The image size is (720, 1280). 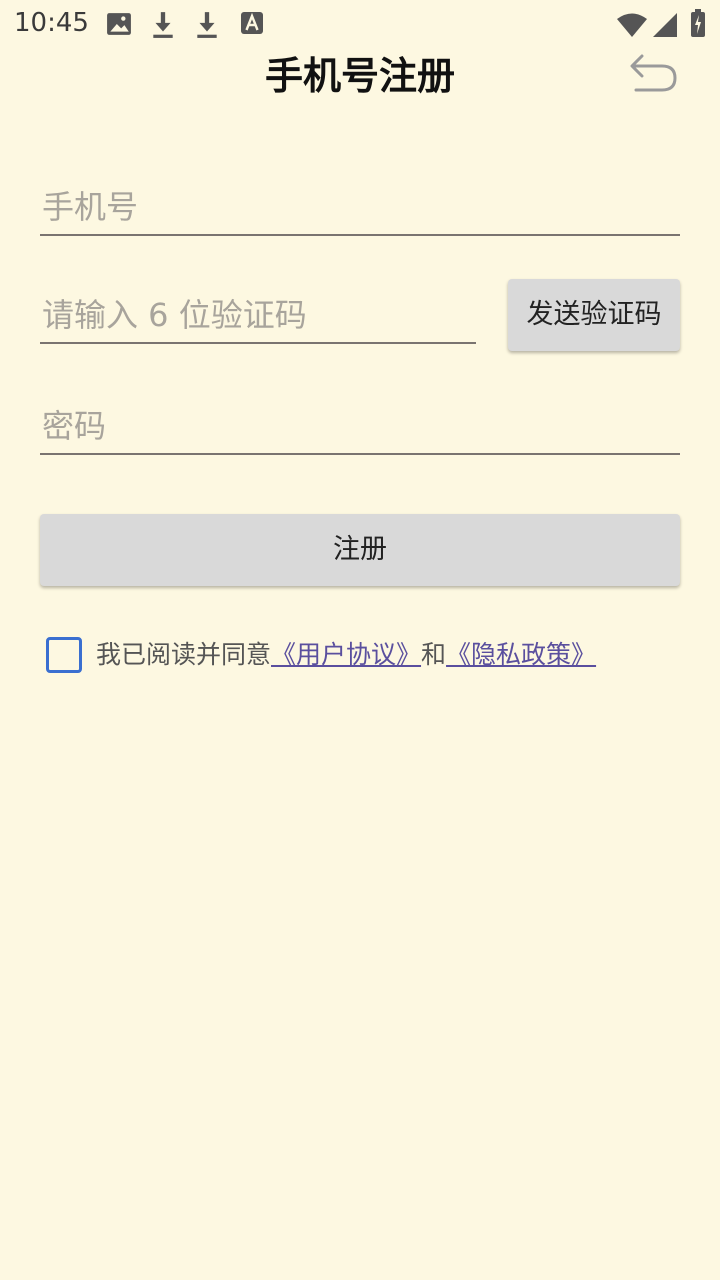 What do you see at coordinates (665, 25) in the screenshot?
I see `signal-icon` at bounding box center [665, 25].